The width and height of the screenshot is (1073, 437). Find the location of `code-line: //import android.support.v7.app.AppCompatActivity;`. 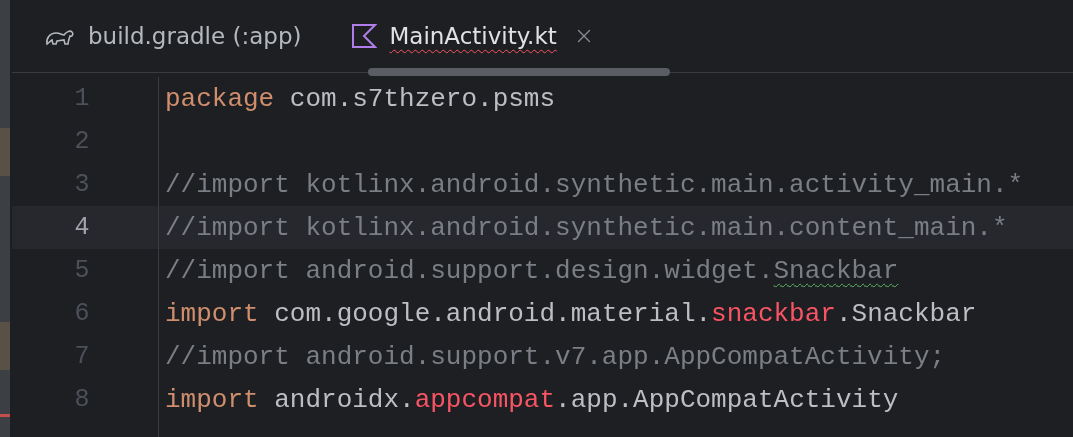

code-line: //import android.support.v7.app.AppCompatActivity; is located at coordinates (555, 356).